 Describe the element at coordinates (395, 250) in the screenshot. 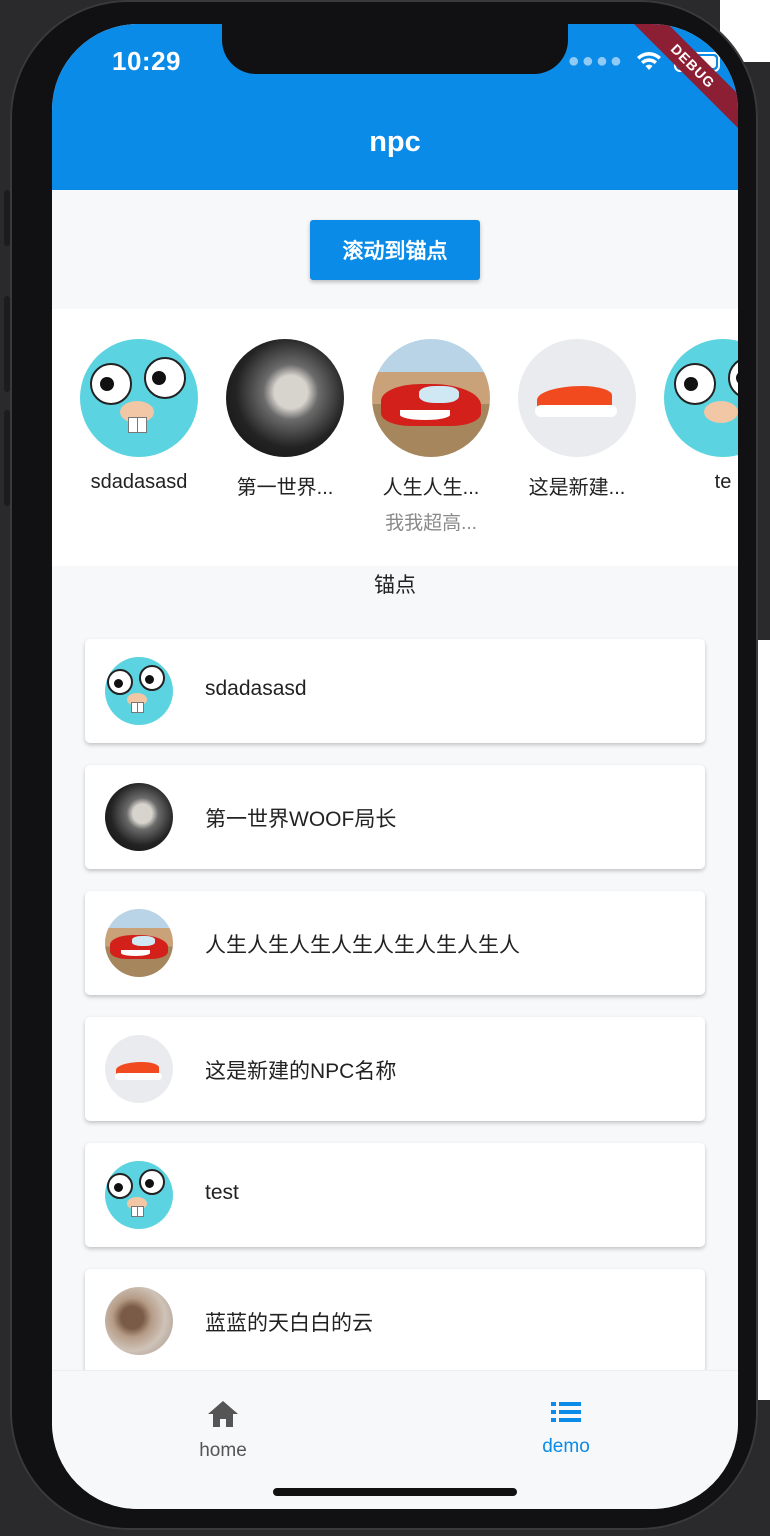

I see `scroll-to-anchor-button: 滚动到锚点` at that location.